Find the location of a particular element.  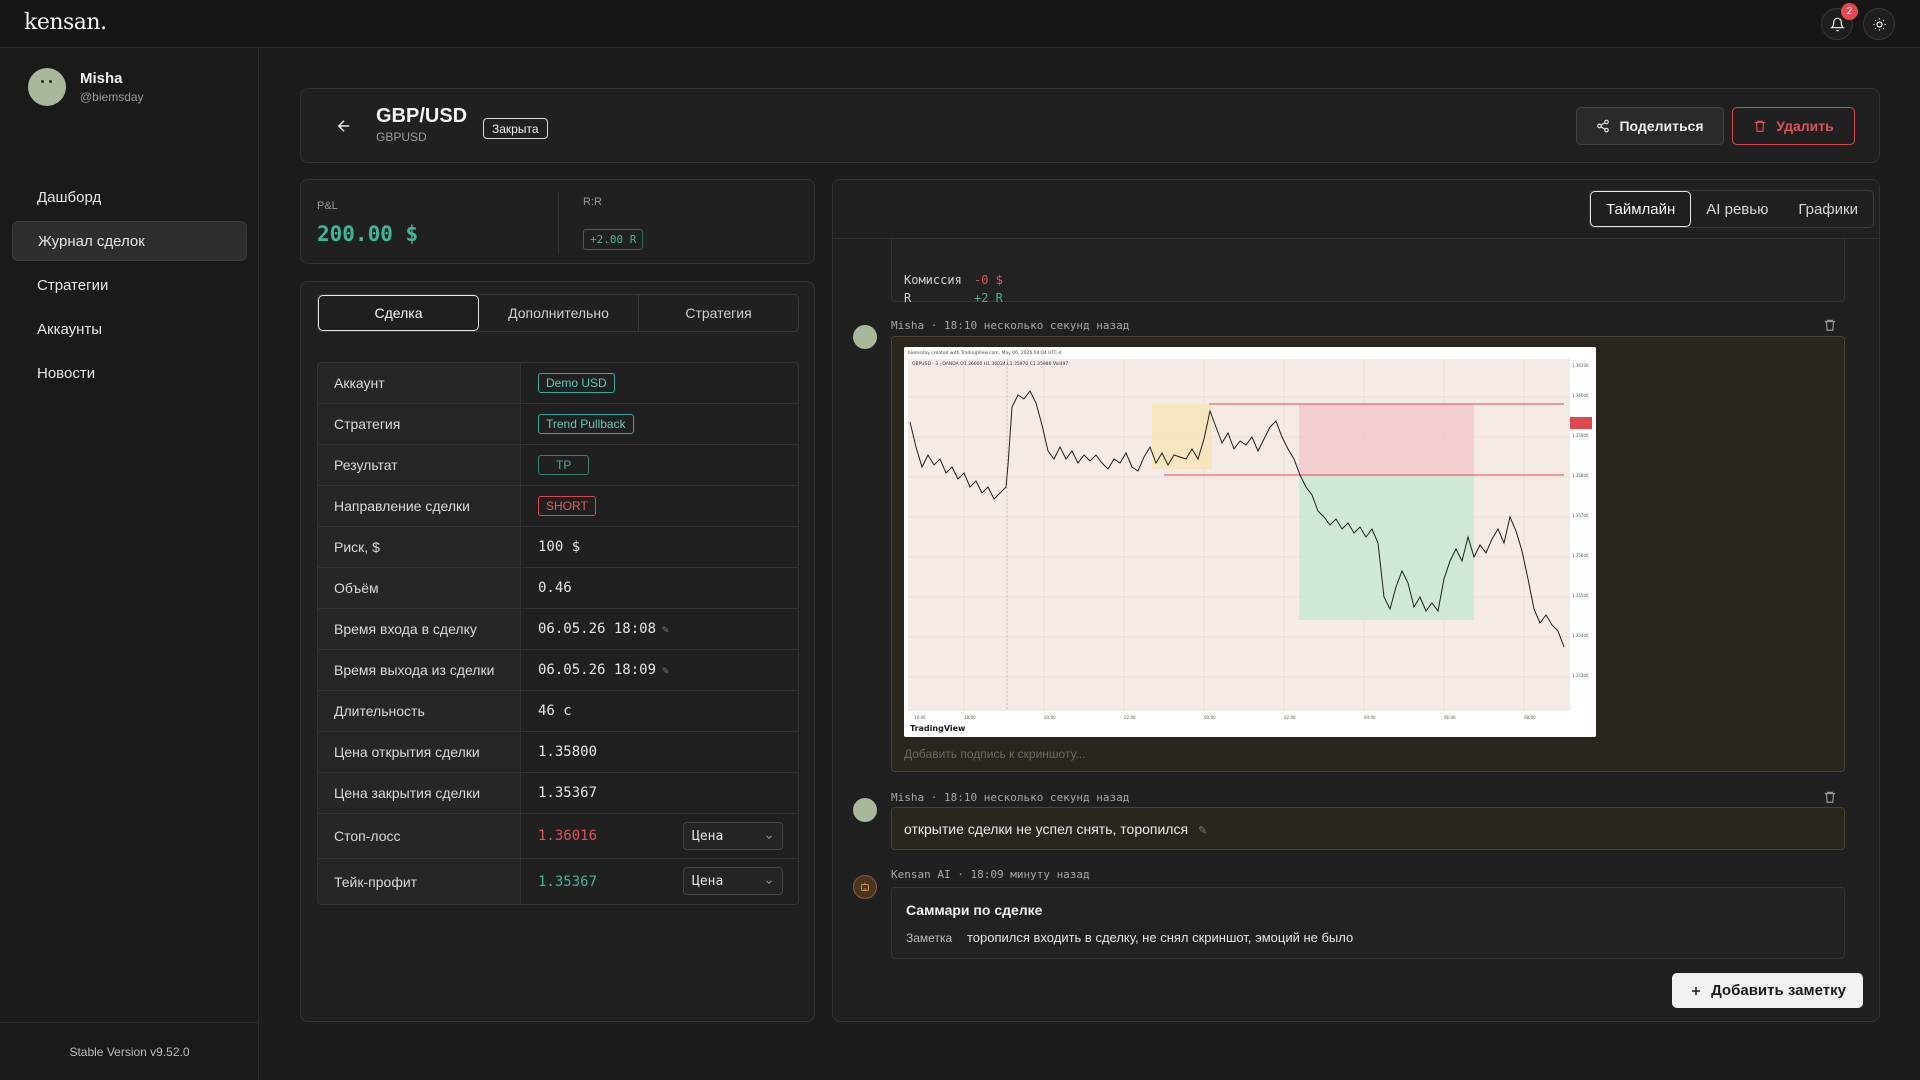

direction-chip: SHORT is located at coordinates (567, 506).